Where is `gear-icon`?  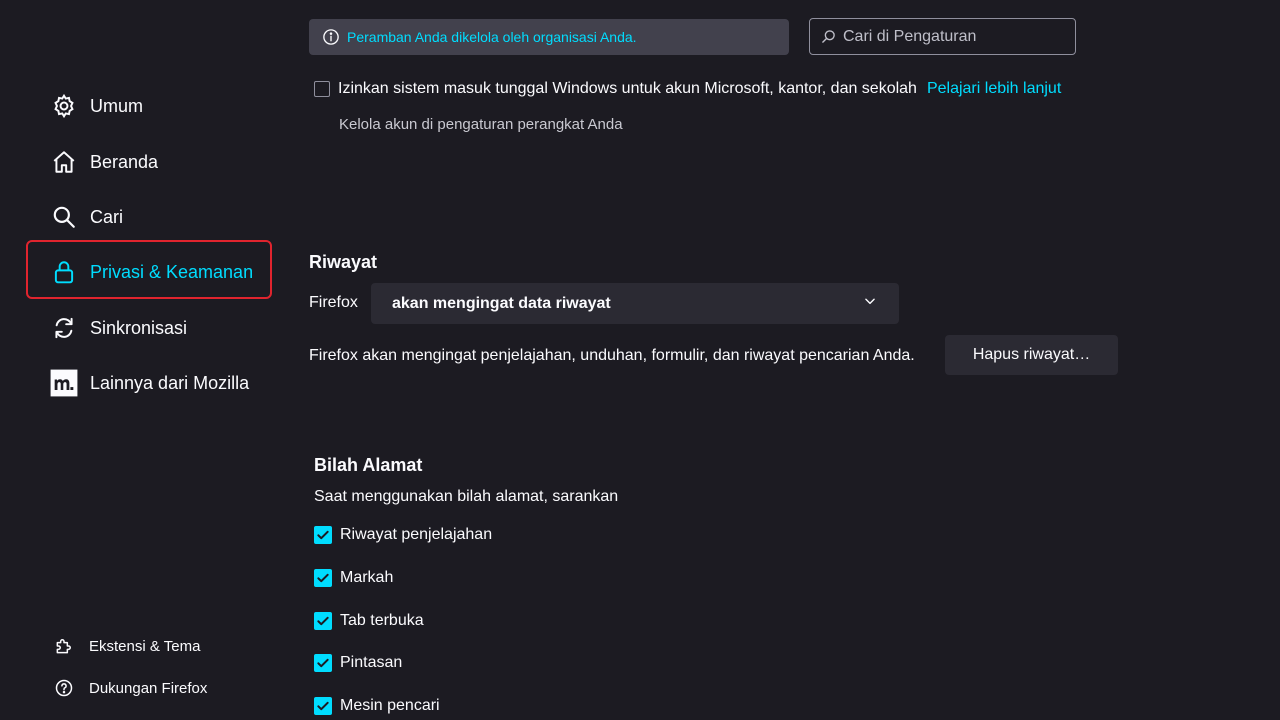
gear-icon is located at coordinates (64, 106).